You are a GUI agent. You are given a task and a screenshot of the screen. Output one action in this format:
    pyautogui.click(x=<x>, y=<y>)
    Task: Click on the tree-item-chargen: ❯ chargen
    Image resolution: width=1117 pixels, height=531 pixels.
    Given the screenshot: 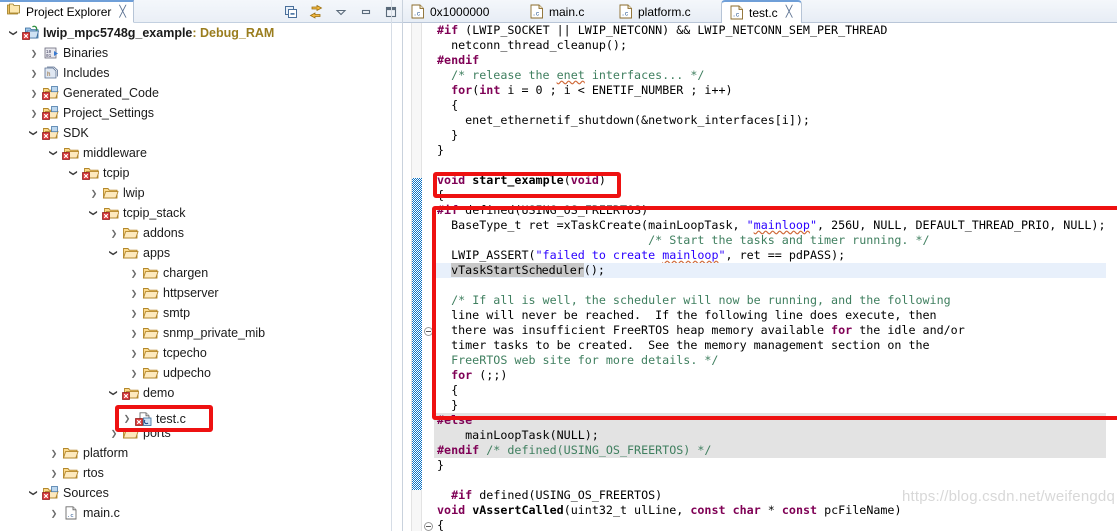 What is the action you would take?
    pyautogui.click(x=195, y=273)
    